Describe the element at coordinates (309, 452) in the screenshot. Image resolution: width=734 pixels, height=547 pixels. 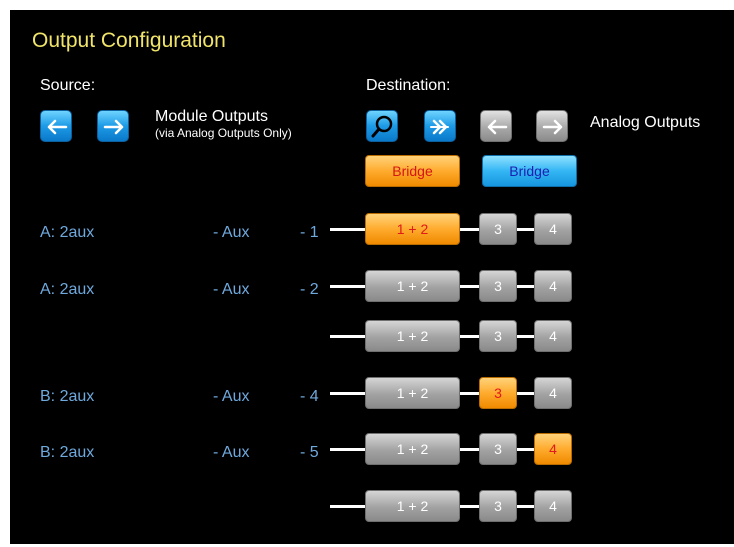
I see `row-number-label: - 5` at that location.